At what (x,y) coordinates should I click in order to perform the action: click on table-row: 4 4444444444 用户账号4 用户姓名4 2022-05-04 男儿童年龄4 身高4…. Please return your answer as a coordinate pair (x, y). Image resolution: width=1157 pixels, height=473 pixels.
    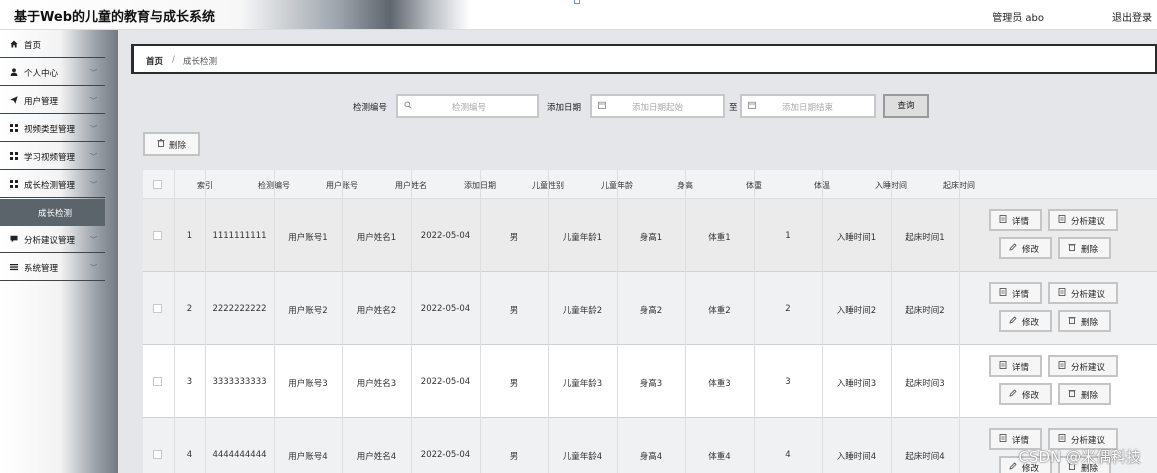
    Looking at the image, I should click on (650, 445).